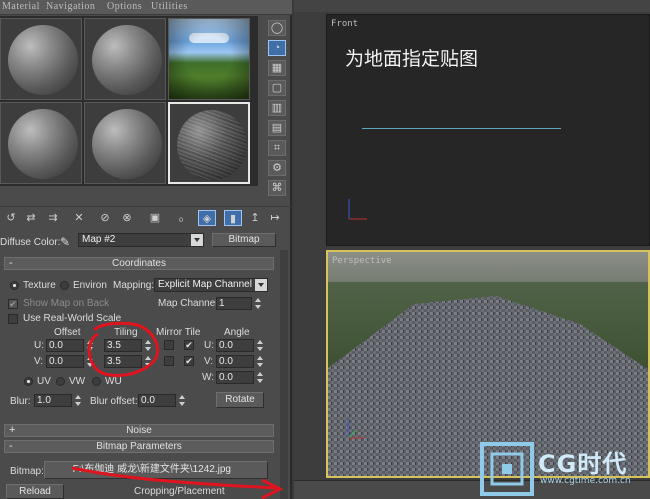 The height and width of the screenshot is (499, 650). I want to click on map-name-dropdown: Map #2, so click(141, 240).